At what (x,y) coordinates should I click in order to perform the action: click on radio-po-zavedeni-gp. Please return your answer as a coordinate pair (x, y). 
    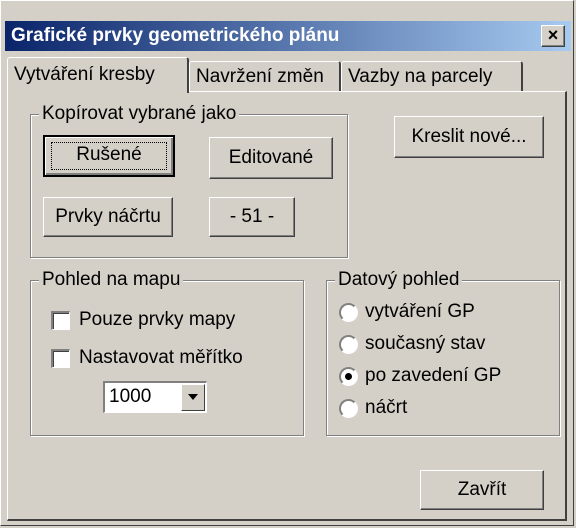
    Looking at the image, I should click on (348, 376).